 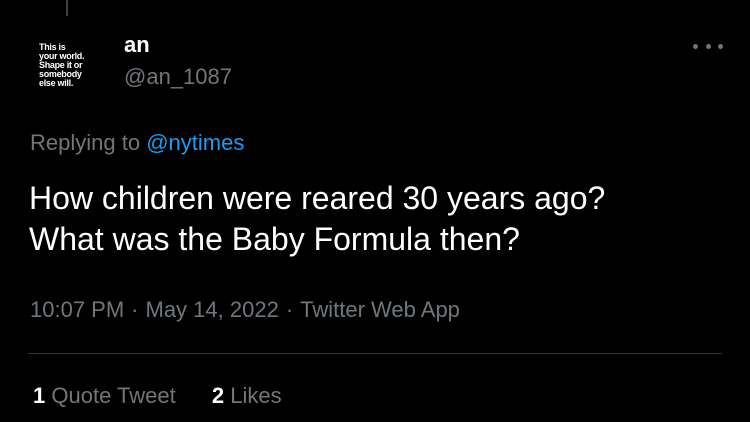 What do you see at coordinates (39, 395) in the screenshot?
I see `quote-tweets-count: 1` at bounding box center [39, 395].